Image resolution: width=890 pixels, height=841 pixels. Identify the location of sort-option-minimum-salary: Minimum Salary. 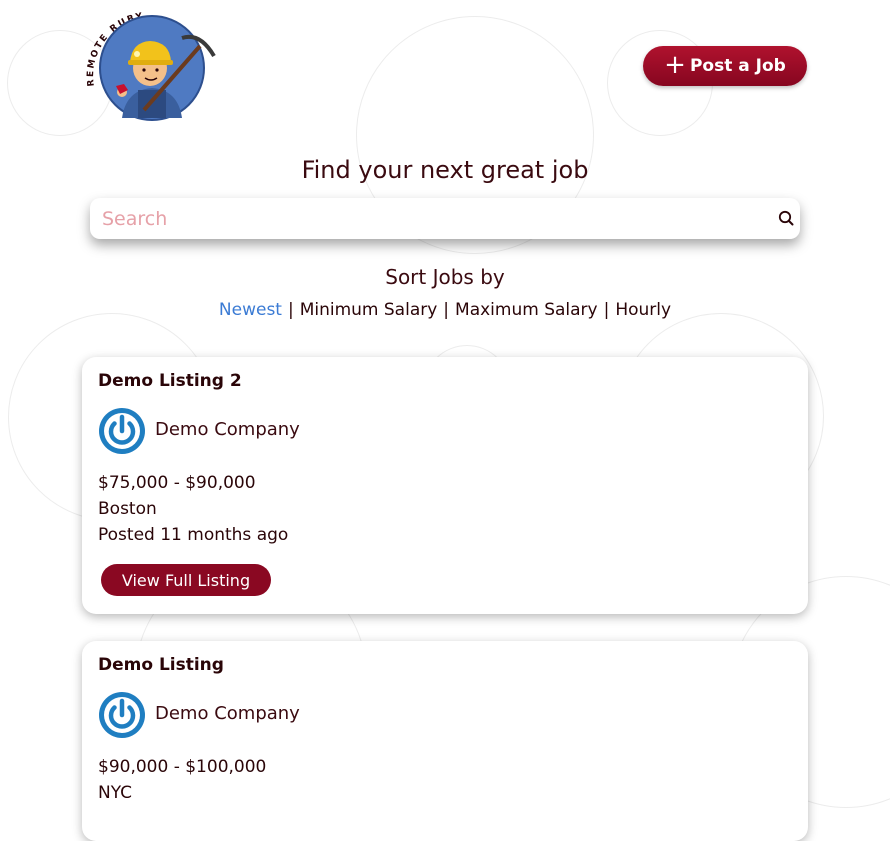
(369, 310).